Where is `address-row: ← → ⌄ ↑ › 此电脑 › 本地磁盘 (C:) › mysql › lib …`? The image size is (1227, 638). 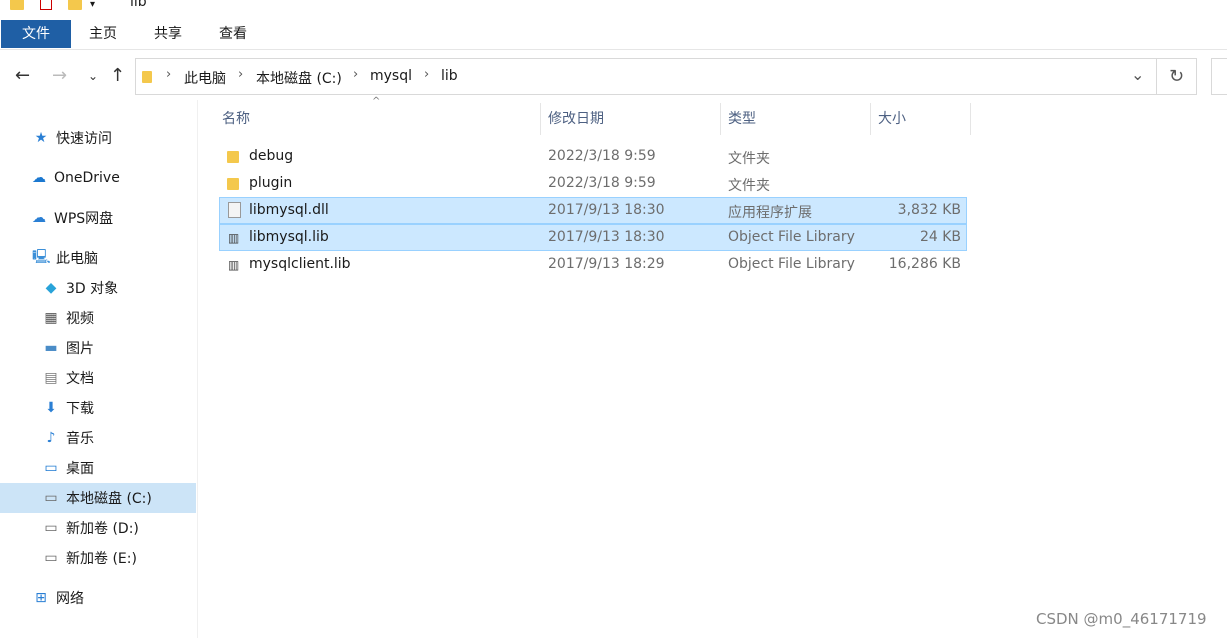
address-row: ← → ⌄ ↑ › 此电脑 › 本地磁盘 (C:) › mysql › lib … is located at coordinates (613, 77).